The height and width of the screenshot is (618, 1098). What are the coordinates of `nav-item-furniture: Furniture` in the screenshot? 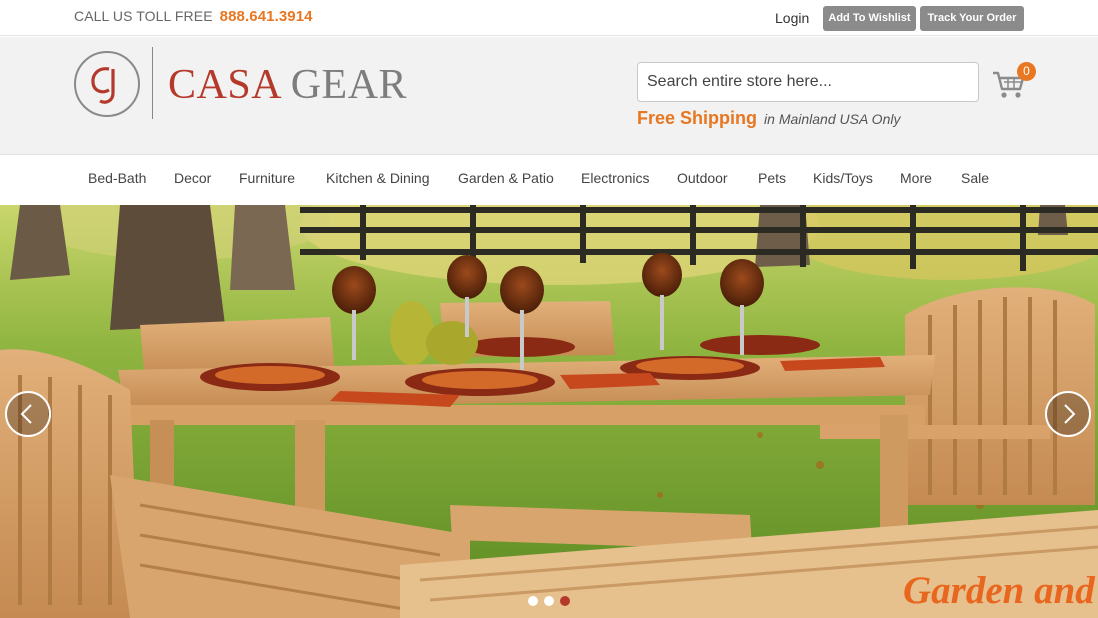 It's located at (267, 178).